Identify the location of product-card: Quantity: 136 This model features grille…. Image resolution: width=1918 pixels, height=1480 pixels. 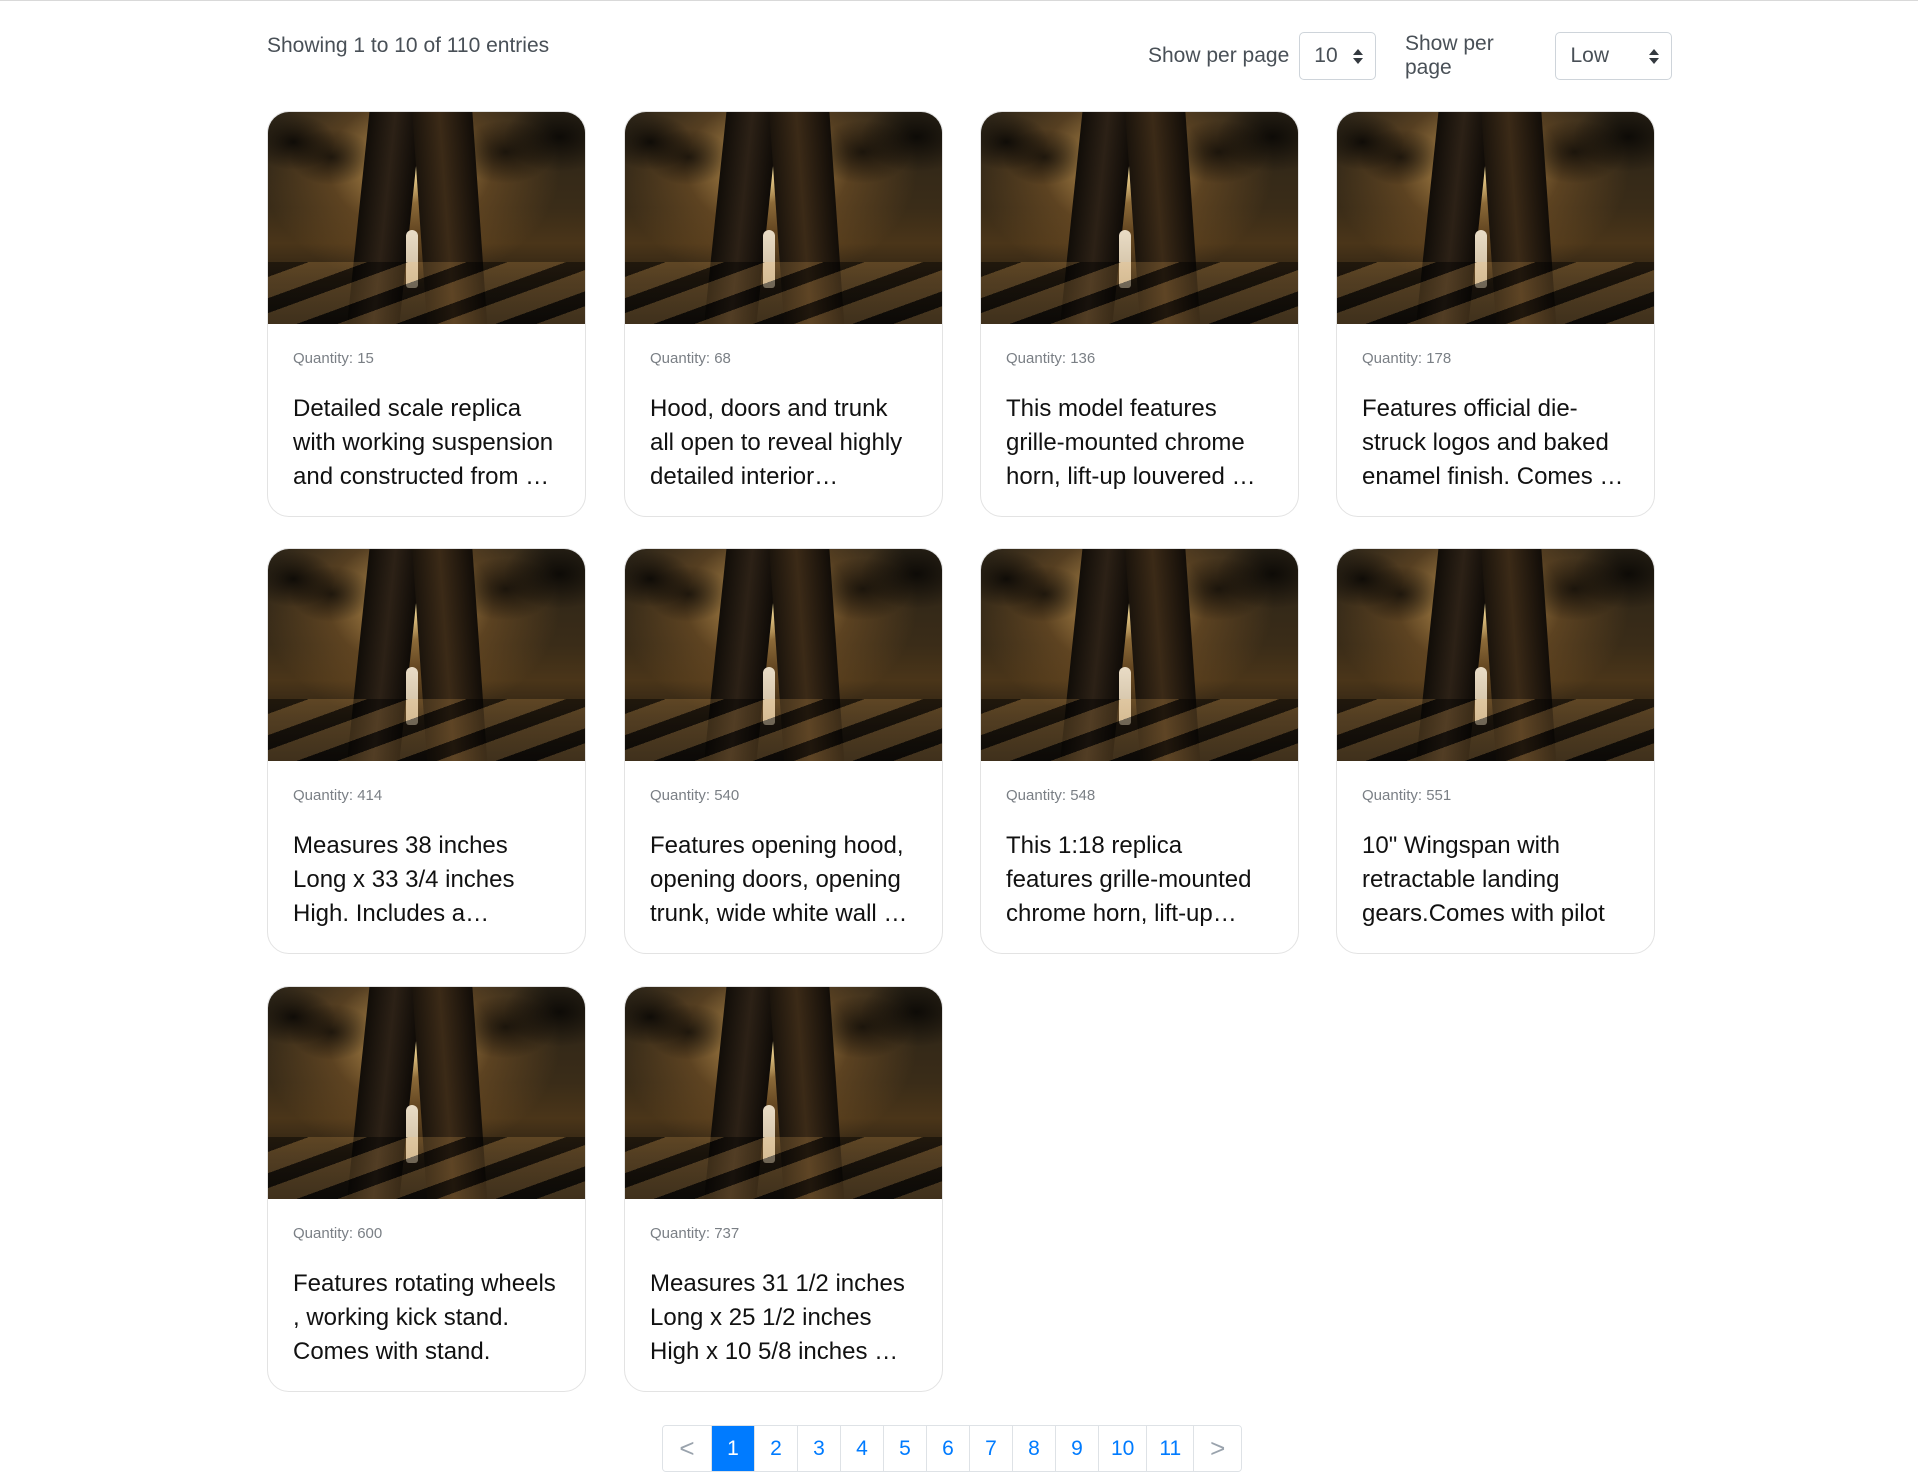
(1139, 314).